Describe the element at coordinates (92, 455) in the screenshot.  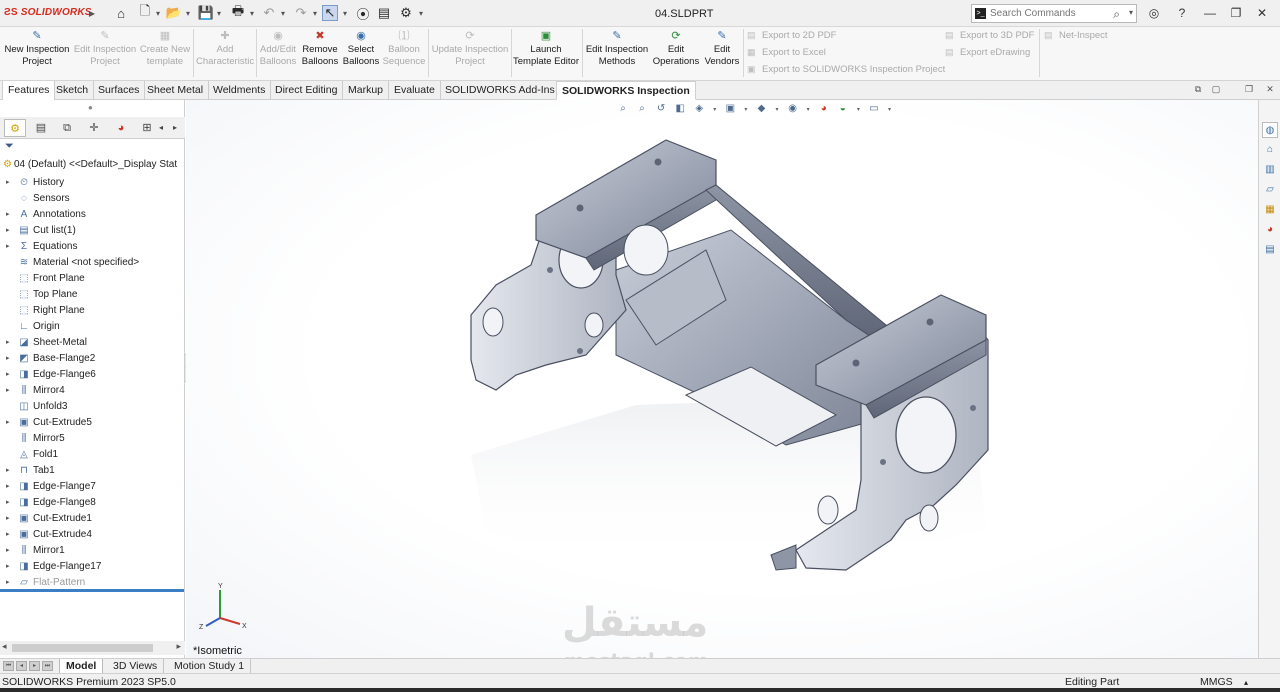
I see `tree-item: ◬ Fold1` at that location.